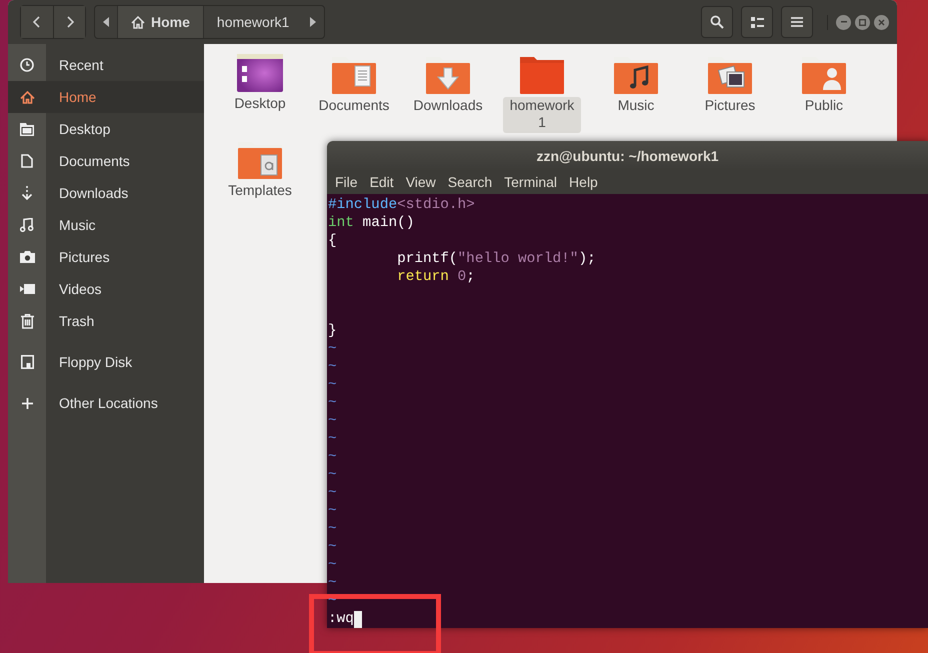 This screenshot has height=653, width=928. What do you see at coordinates (260, 170) in the screenshot?
I see `folder-item: Templates` at bounding box center [260, 170].